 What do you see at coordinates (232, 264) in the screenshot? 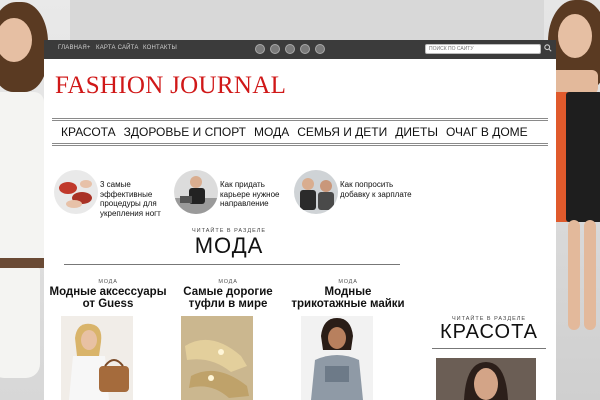
I see `section-divider` at bounding box center [232, 264].